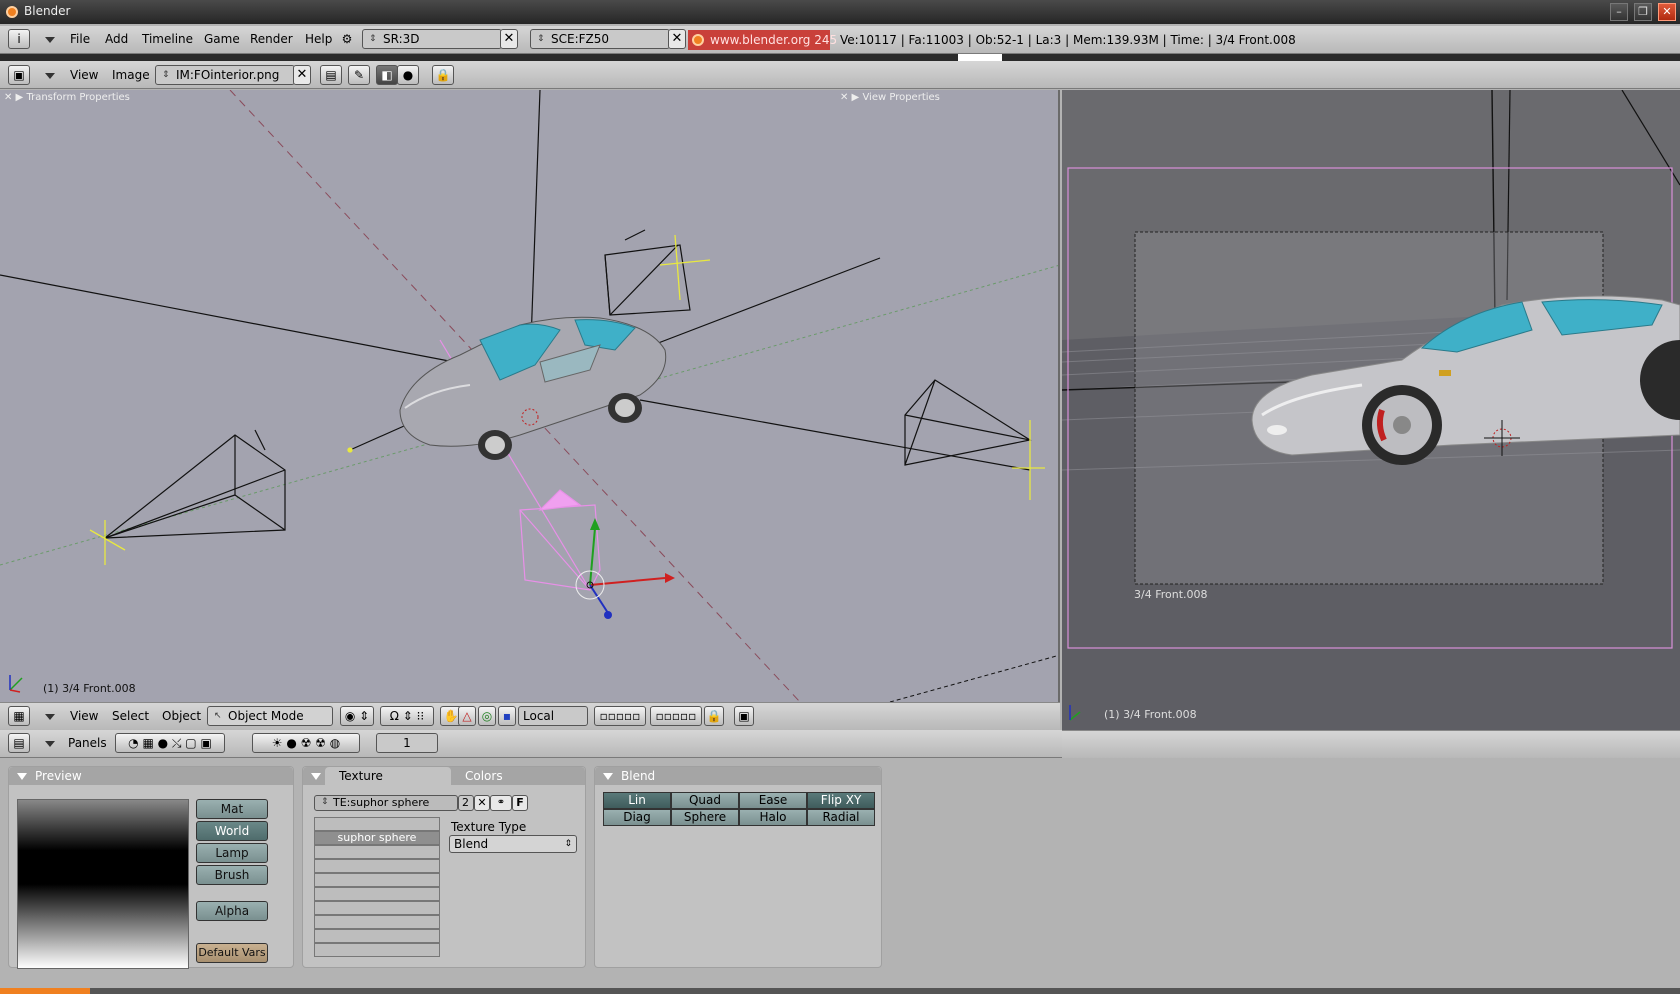 This screenshot has width=1680, height=994. Describe the element at coordinates (388, 776) in the screenshot. I see `tab-texture: Texture` at that location.